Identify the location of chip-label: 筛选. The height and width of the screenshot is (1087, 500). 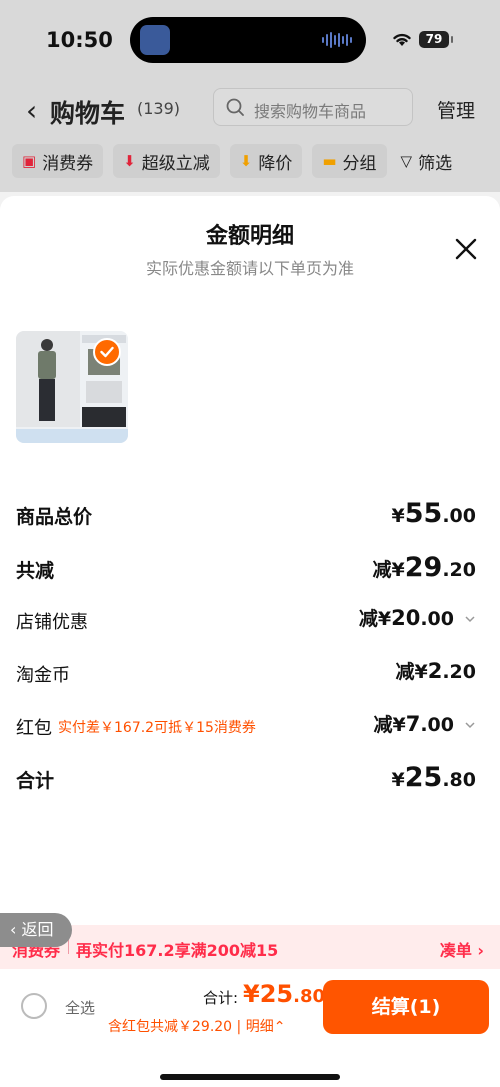
(435, 163).